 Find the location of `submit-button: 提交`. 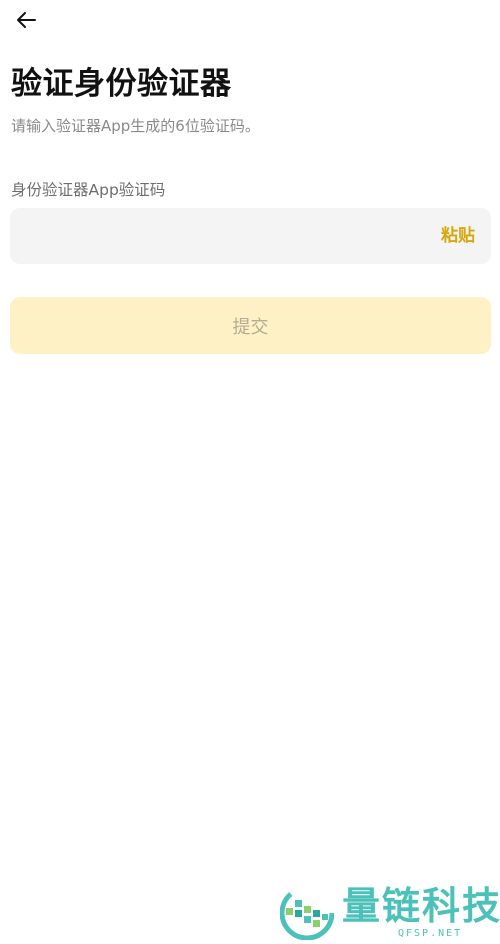

submit-button: 提交 is located at coordinates (250, 325).